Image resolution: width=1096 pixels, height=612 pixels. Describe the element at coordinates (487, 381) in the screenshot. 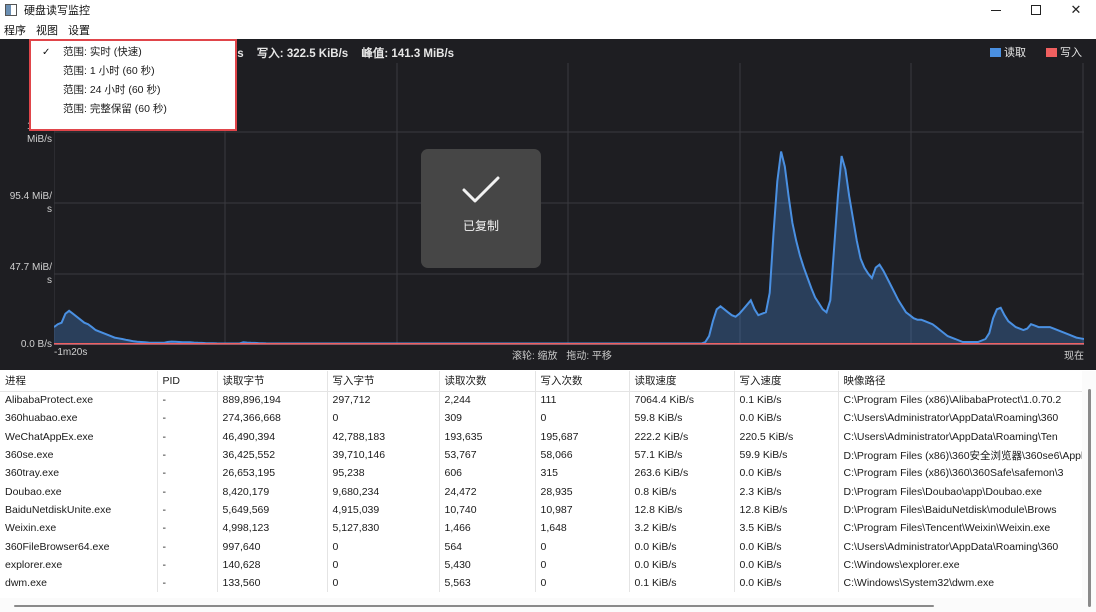

I see `column-header-read-count: 读取次数` at that location.